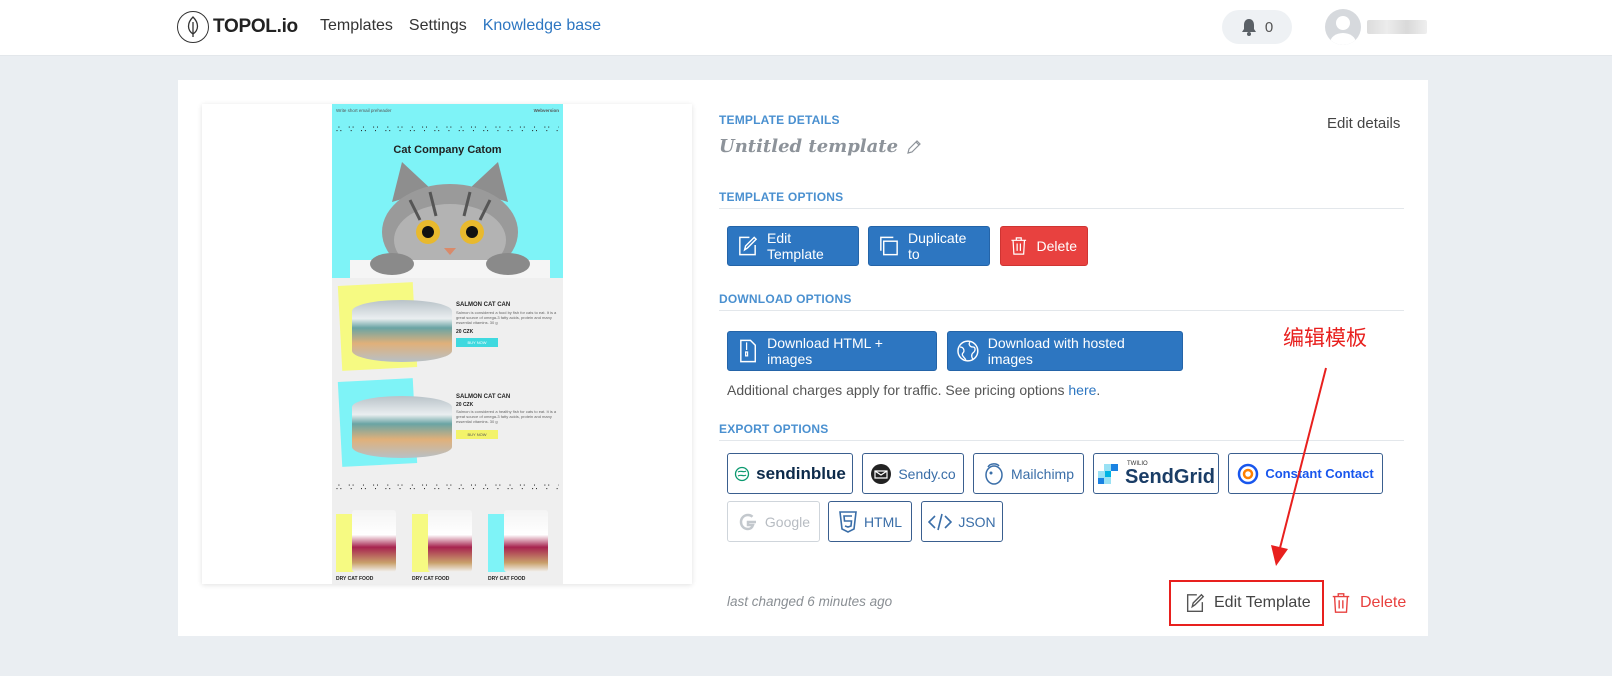 This screenshot has height=676, width=1612. Describe the element at coordinates (977, 521) in the screenshot. I see `json-label: JSON` at that location.